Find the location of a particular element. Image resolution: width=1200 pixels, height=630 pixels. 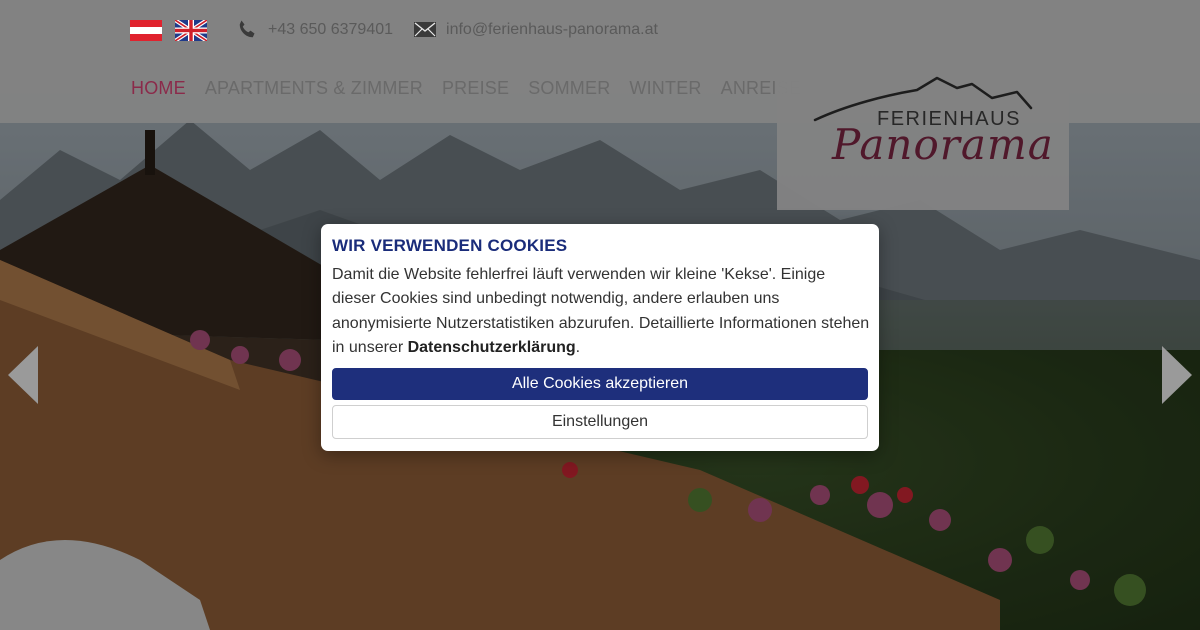

phone-number: +43 650 6379401 is located at coordinates (330, 30).